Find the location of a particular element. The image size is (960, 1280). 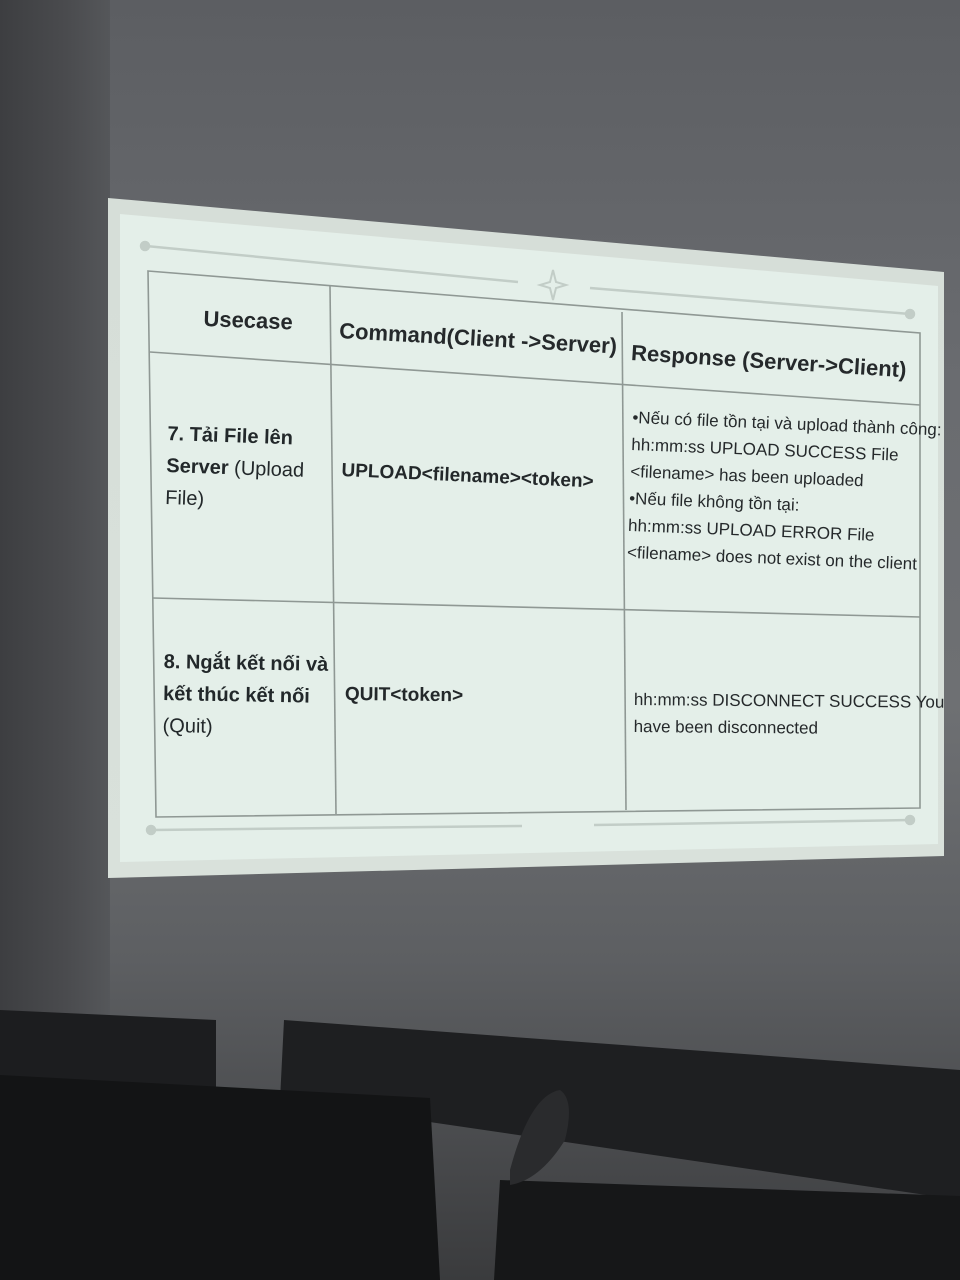

header-usecase: Usecase is located at coordinates (248, 320).